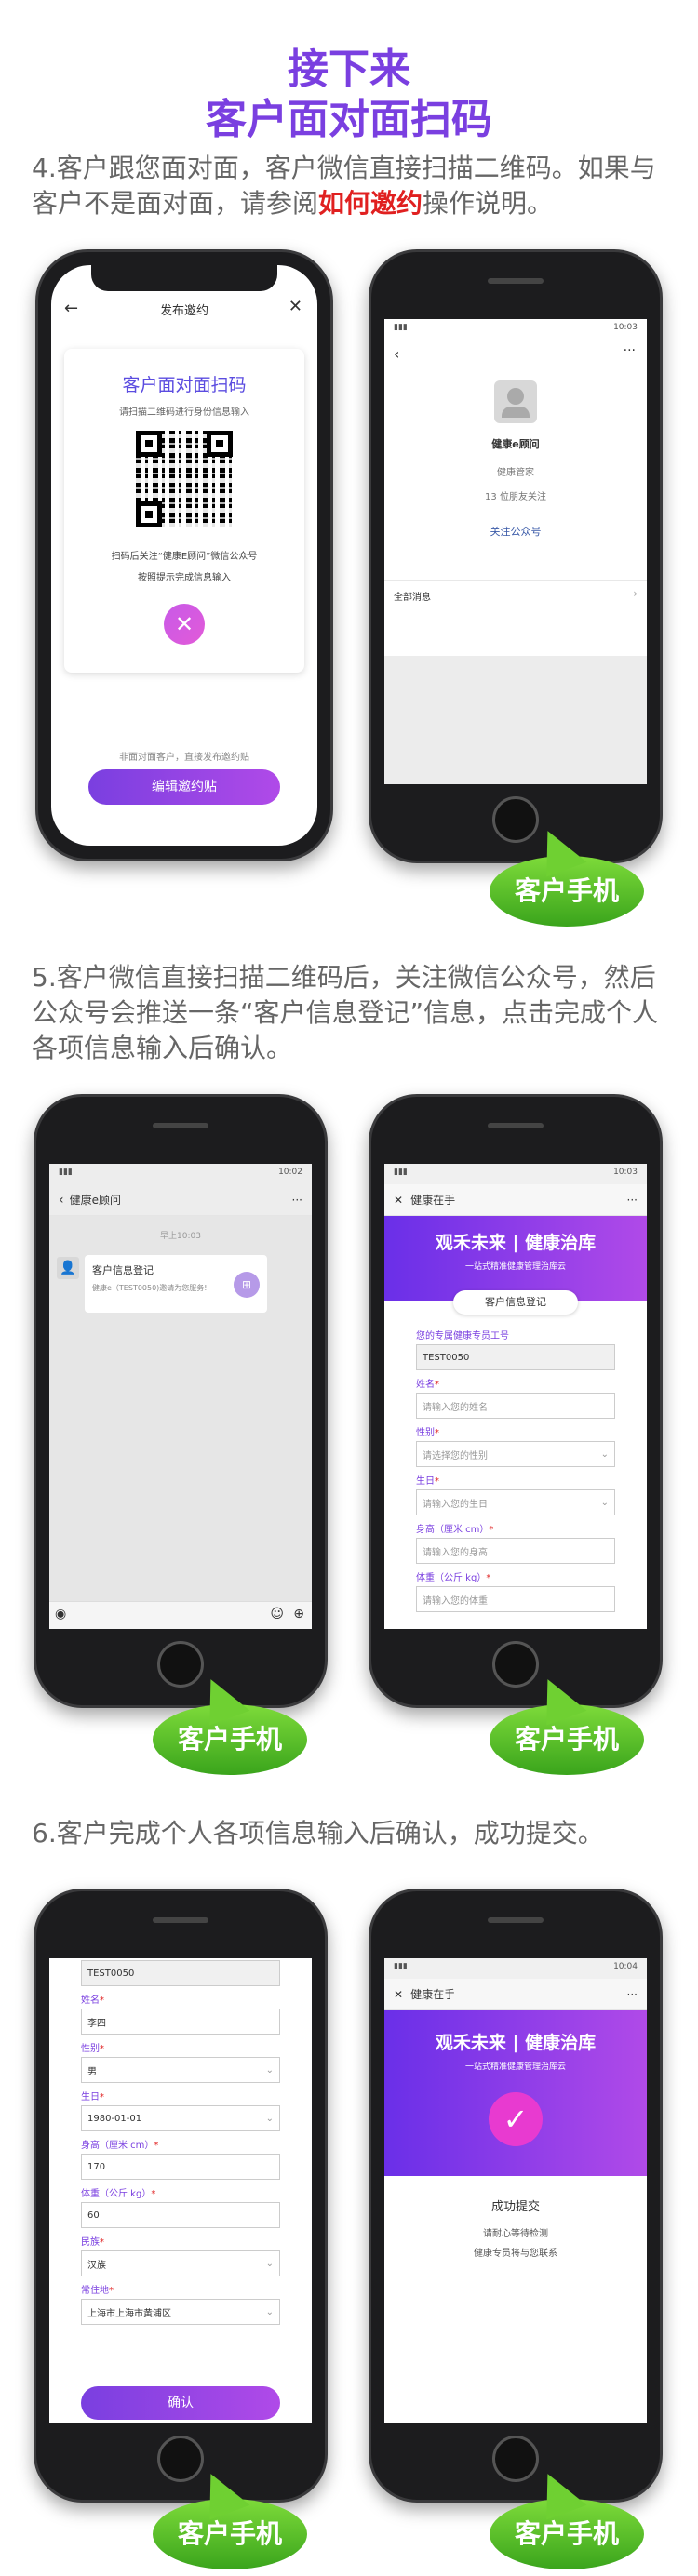  What do you see at coordinates (176, 1284) in the screenshot?
I see `info-register-card: 客户信息登记 健康e（TEST0050)邀请为您服务! ⊞` at bounding box center [176, 1284].